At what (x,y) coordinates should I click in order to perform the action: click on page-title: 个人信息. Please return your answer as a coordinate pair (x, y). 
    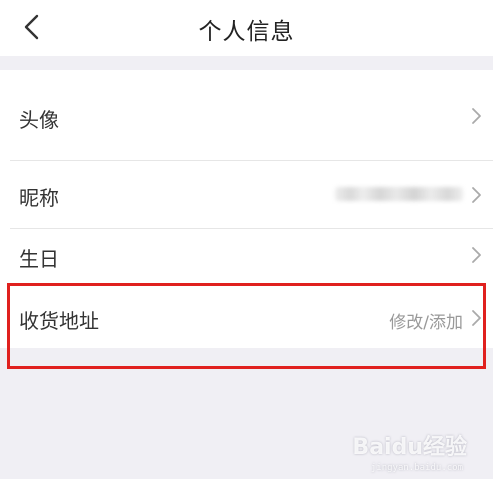
    Looking at the image, I should click on (246, 32).